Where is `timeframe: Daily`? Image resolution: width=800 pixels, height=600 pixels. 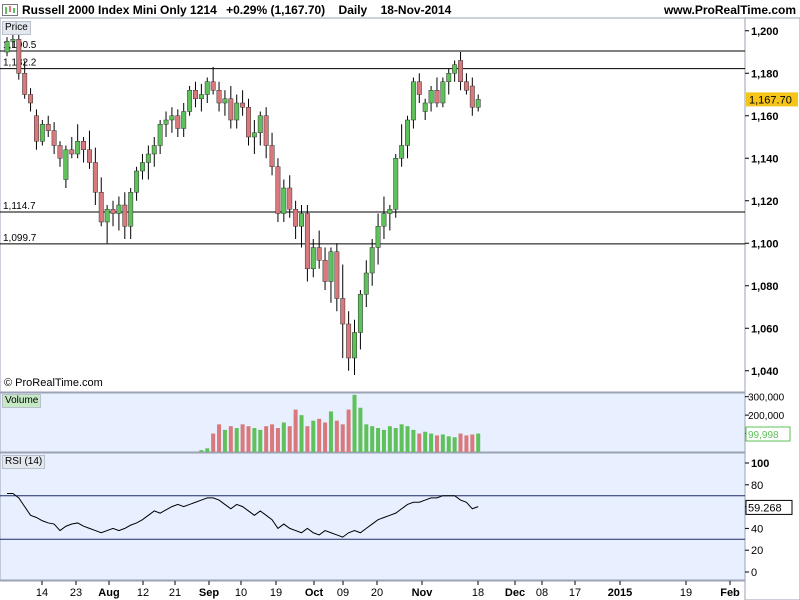
timeframe: Daily is located at coordinates (353, 10).